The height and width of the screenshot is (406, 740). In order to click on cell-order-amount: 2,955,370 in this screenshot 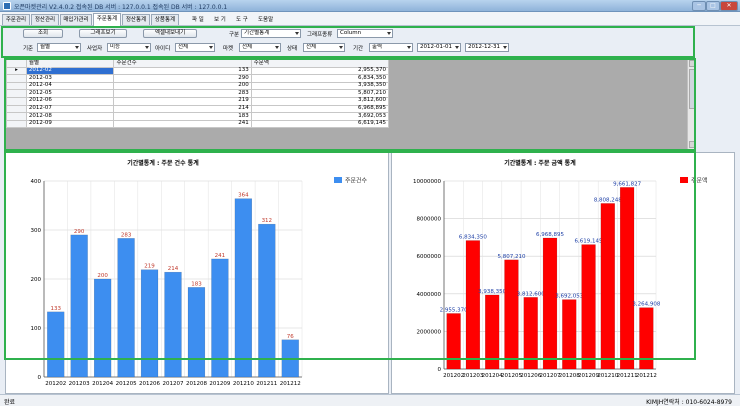, I will do `click(320, 71)`.